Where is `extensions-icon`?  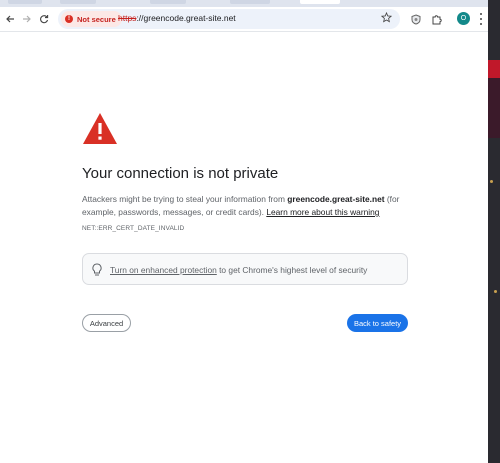 extensions-icon is located at coordinates (437, 19).